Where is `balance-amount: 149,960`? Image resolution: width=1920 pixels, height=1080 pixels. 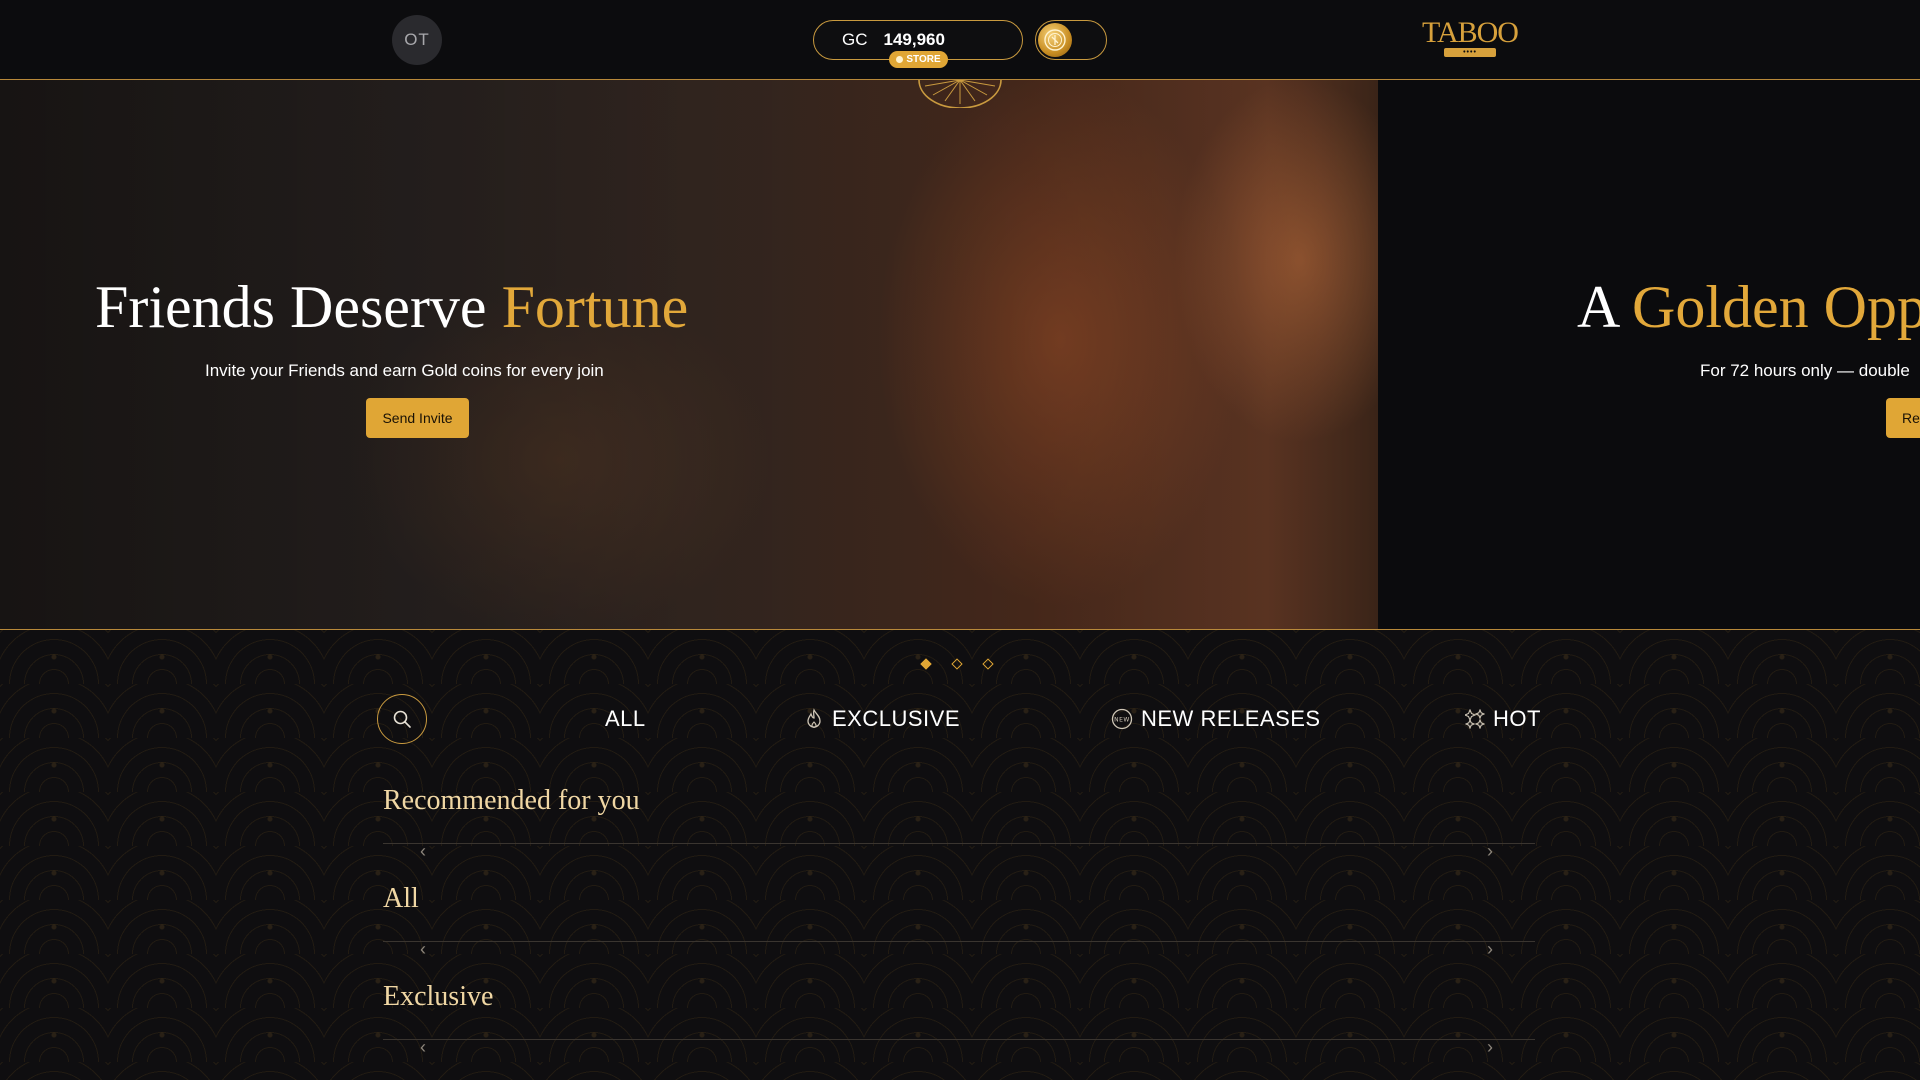 balance-amount: 149,960 is located at coordinates (914, 39).